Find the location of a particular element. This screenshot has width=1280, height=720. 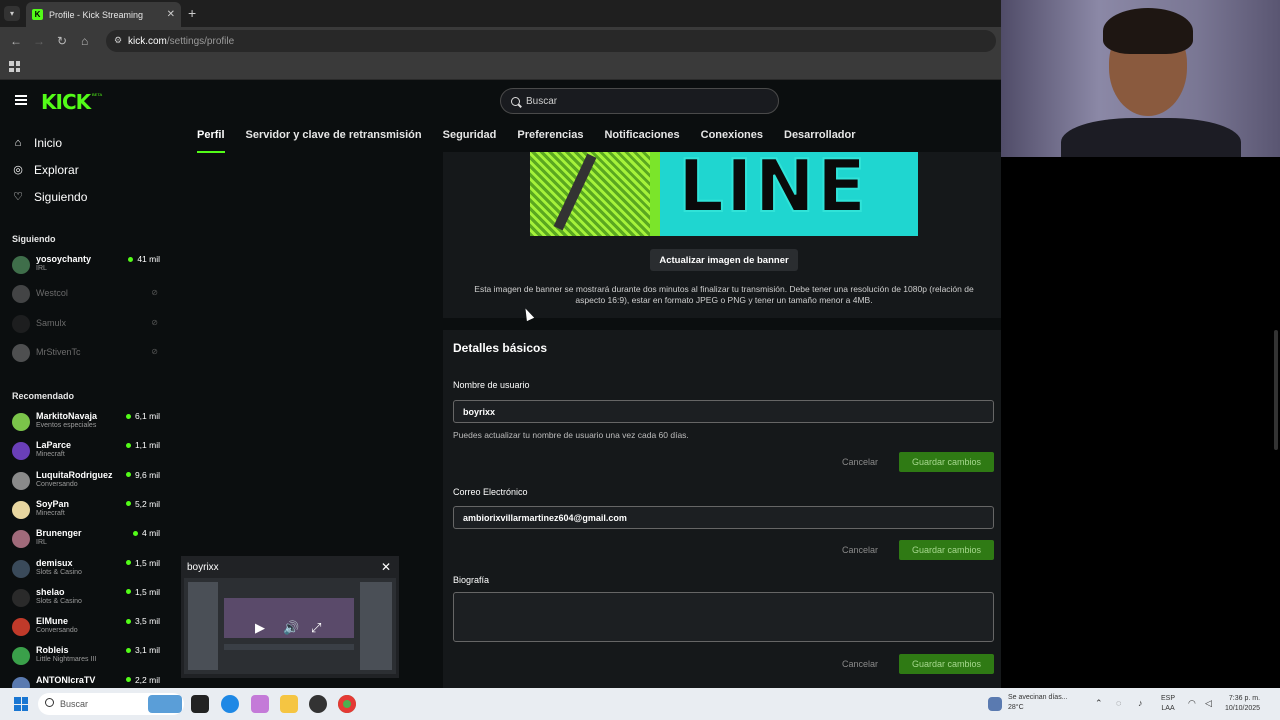

chrome-icon is located at coordinates (347, 704).